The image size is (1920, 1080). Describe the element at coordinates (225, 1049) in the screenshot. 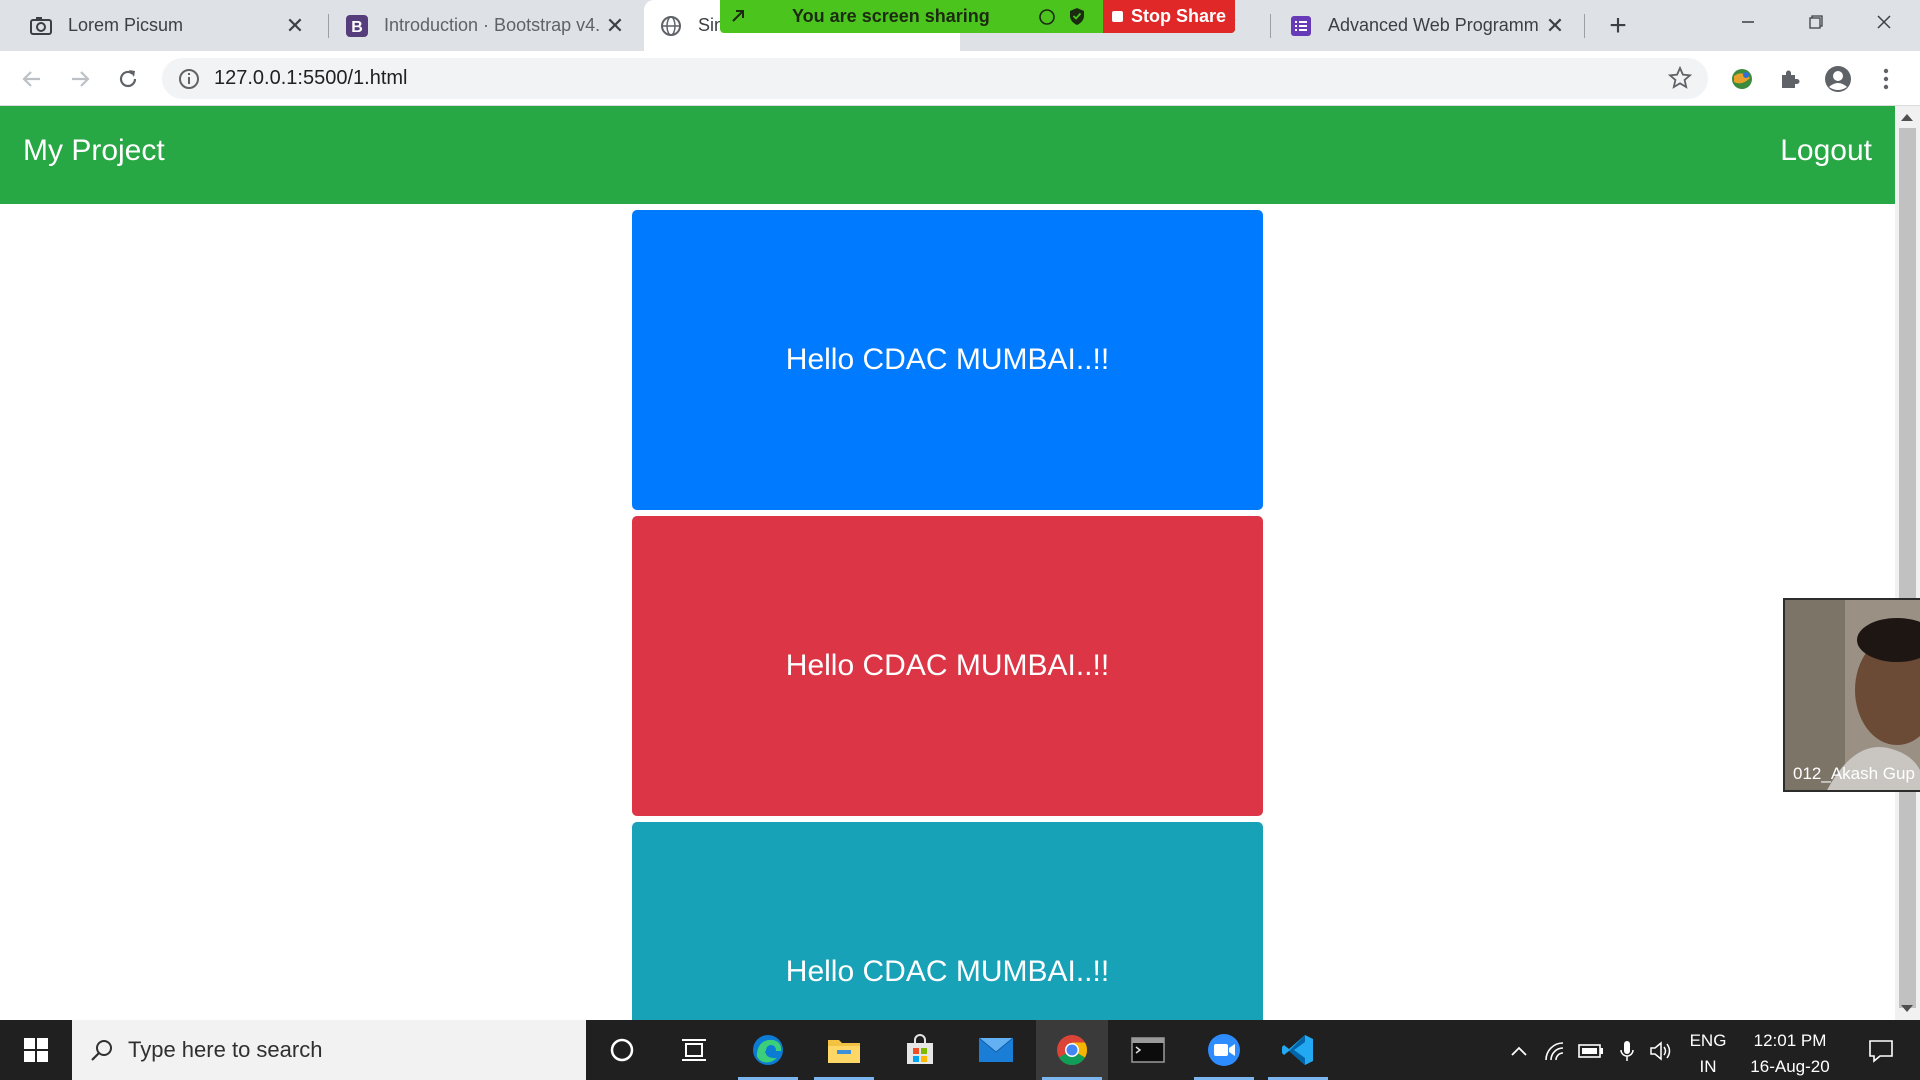

I see `search-placeholder: Type here to search` at that location.